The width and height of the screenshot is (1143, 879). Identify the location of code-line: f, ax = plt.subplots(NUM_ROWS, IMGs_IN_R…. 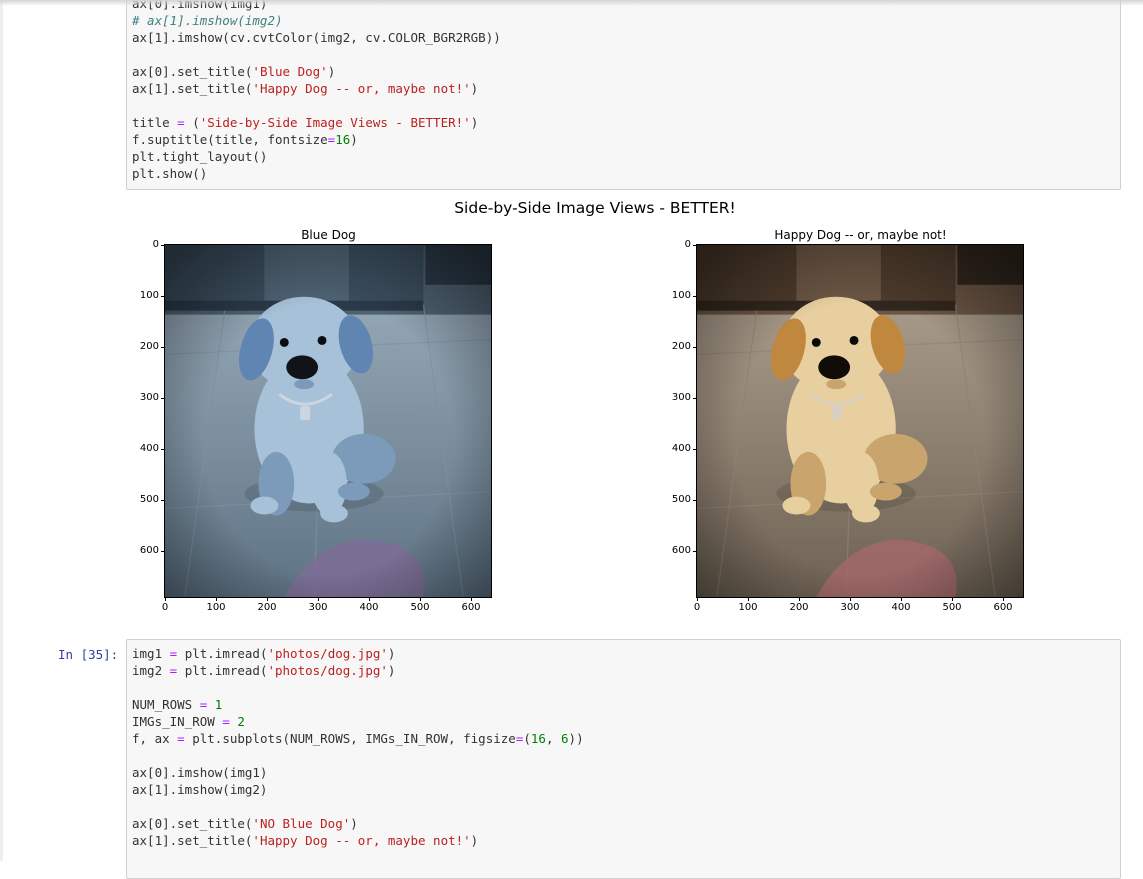
(358, 738).